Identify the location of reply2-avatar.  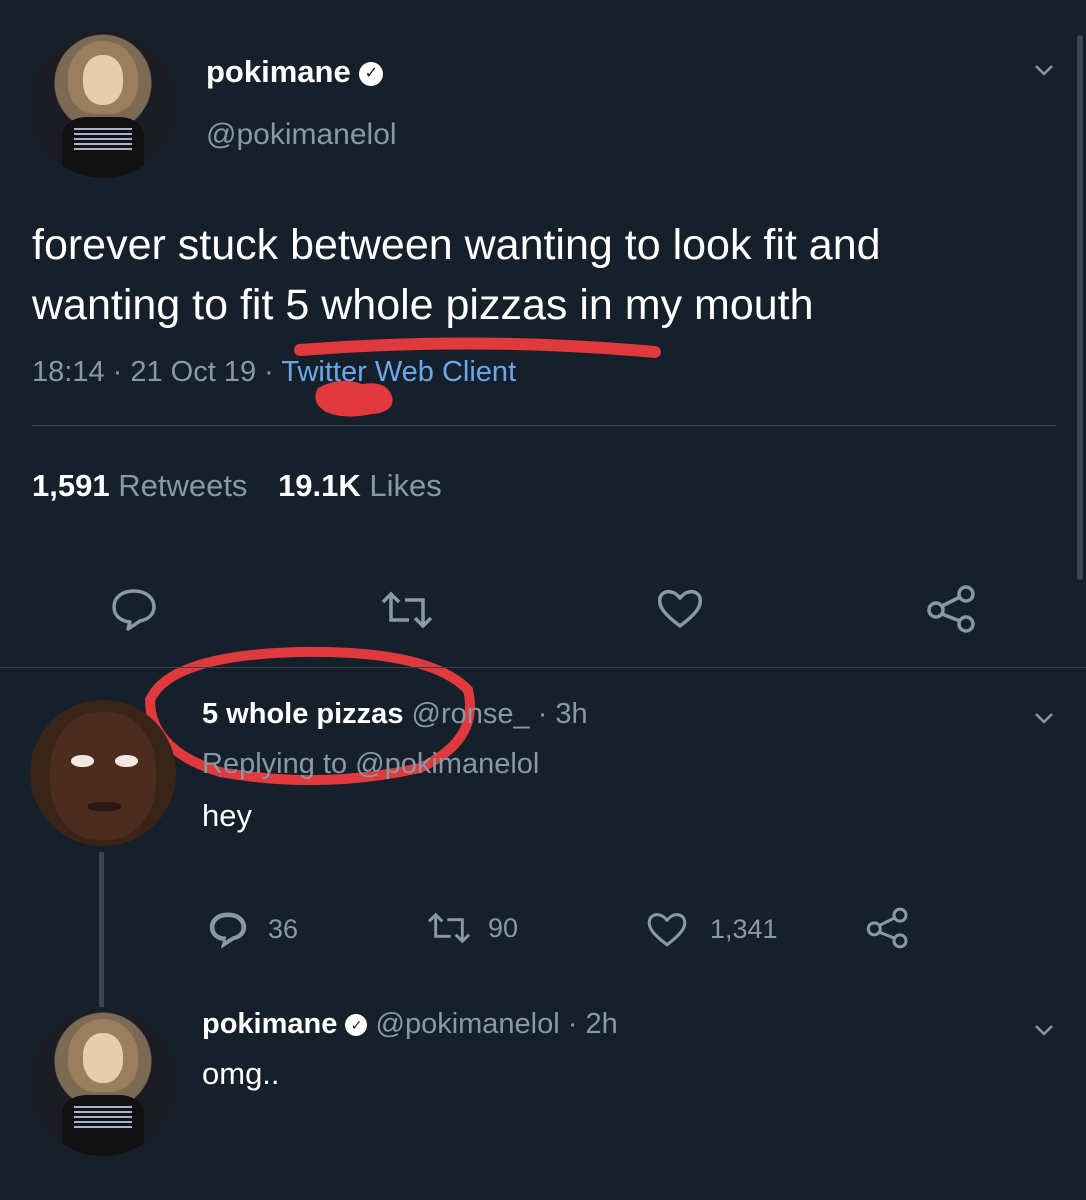
(103, 1083).